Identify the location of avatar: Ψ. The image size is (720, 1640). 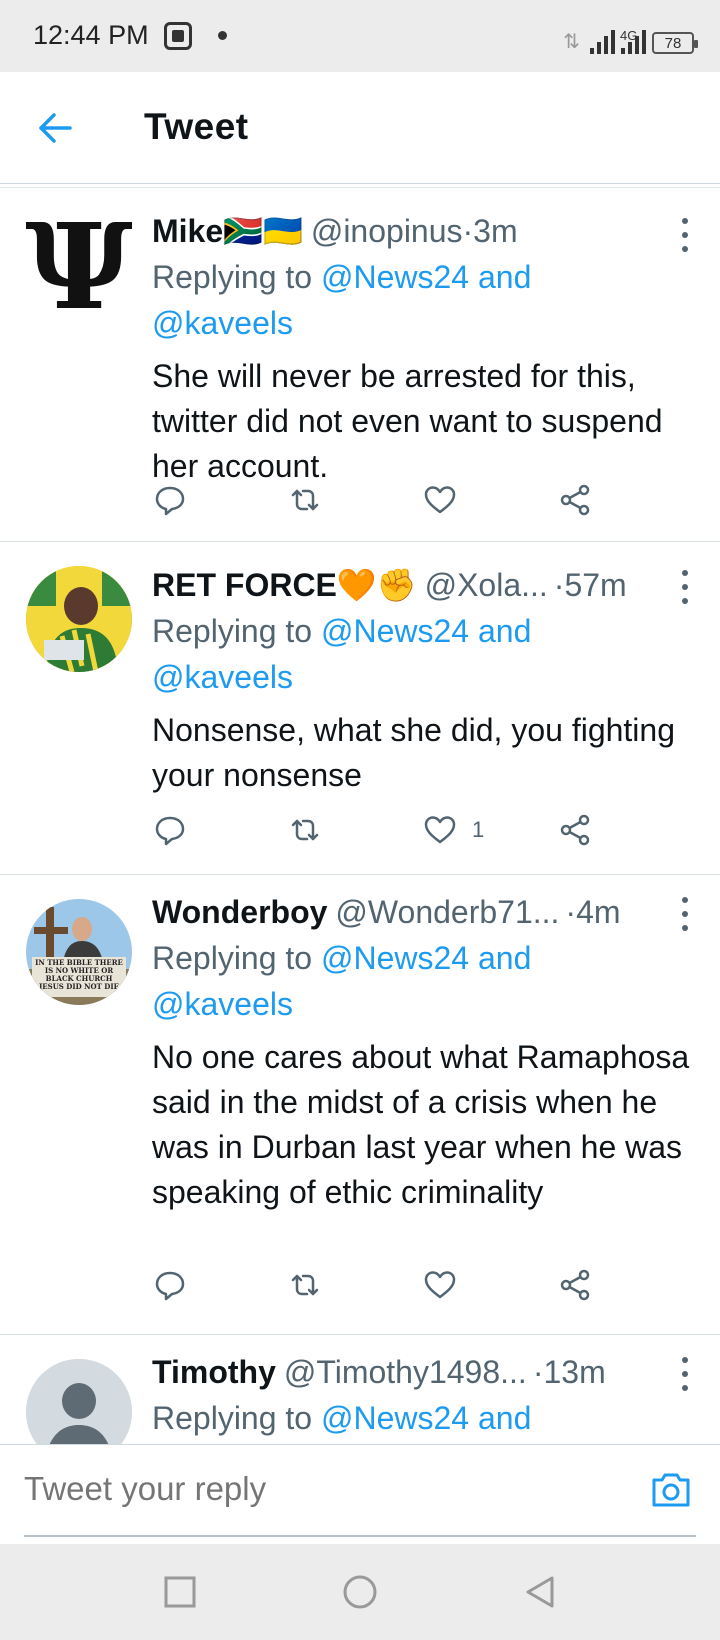
(79, 265).